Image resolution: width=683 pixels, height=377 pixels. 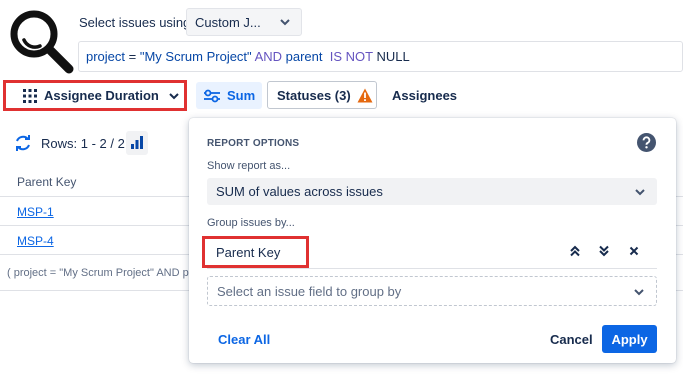 What do you see at coordinates (135, 22) in the screenshot?
I see `select-issues-label: Select issues using` at bounding box center [135, 22].